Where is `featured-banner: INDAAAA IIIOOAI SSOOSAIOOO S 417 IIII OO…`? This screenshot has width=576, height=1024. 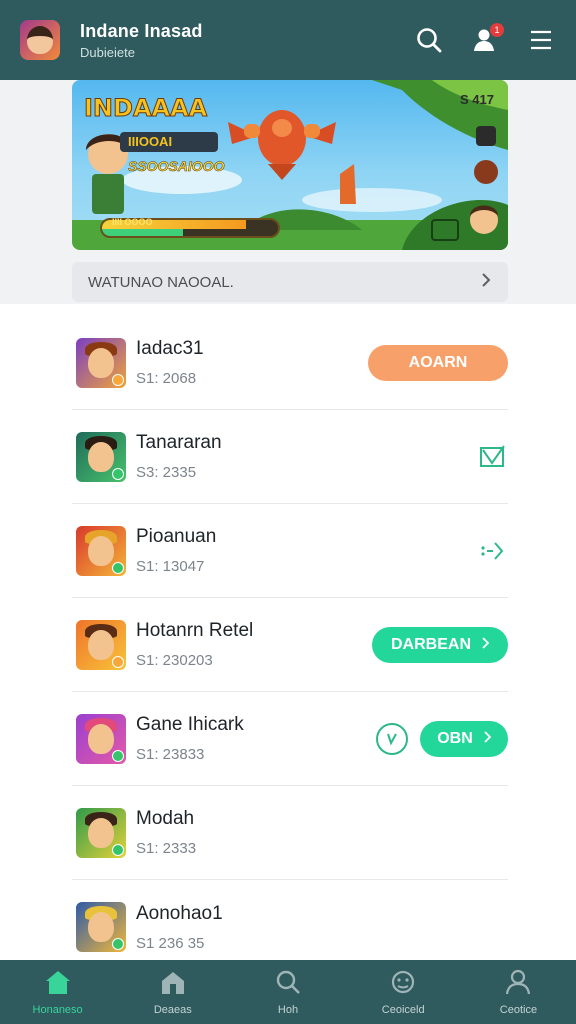
featured-banner: INDAAAA IIIOOAI SSOOSAIOOO S 417 IIII OO… is located at coordinates (290, 165).